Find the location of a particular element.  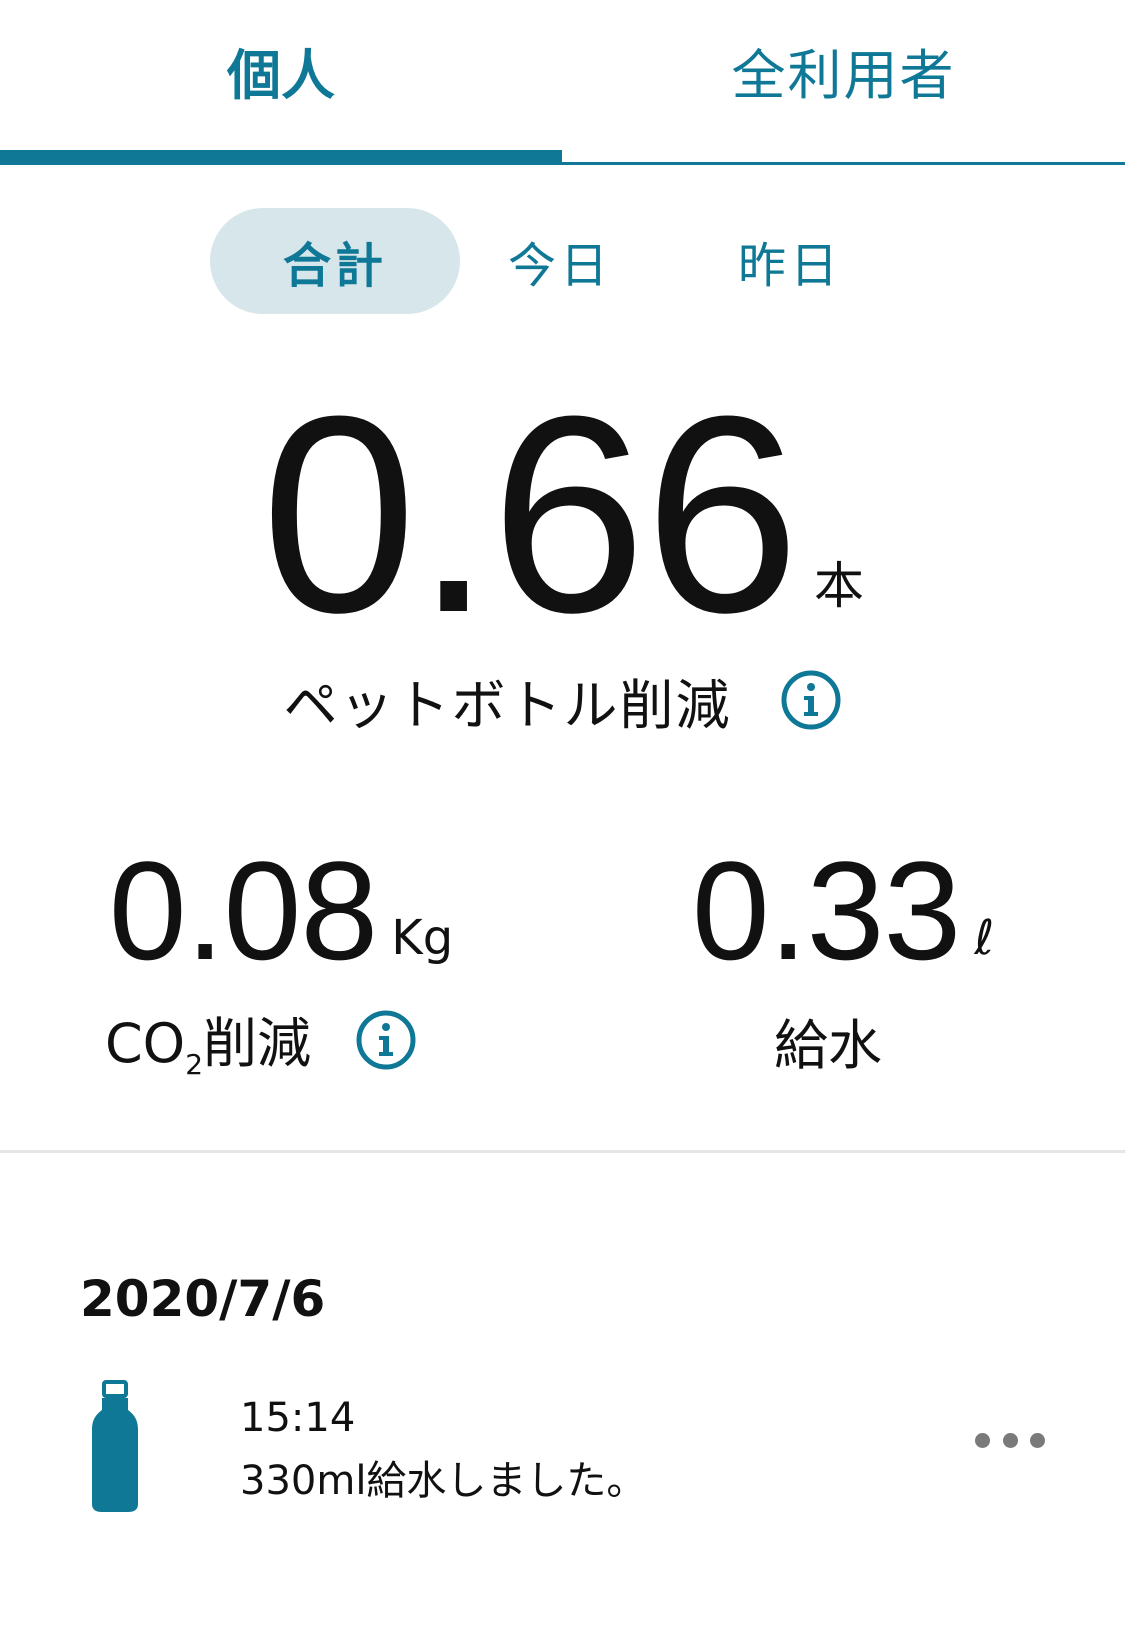

period-yesterday-button: 昨日 is located at coordinates (790, 261).